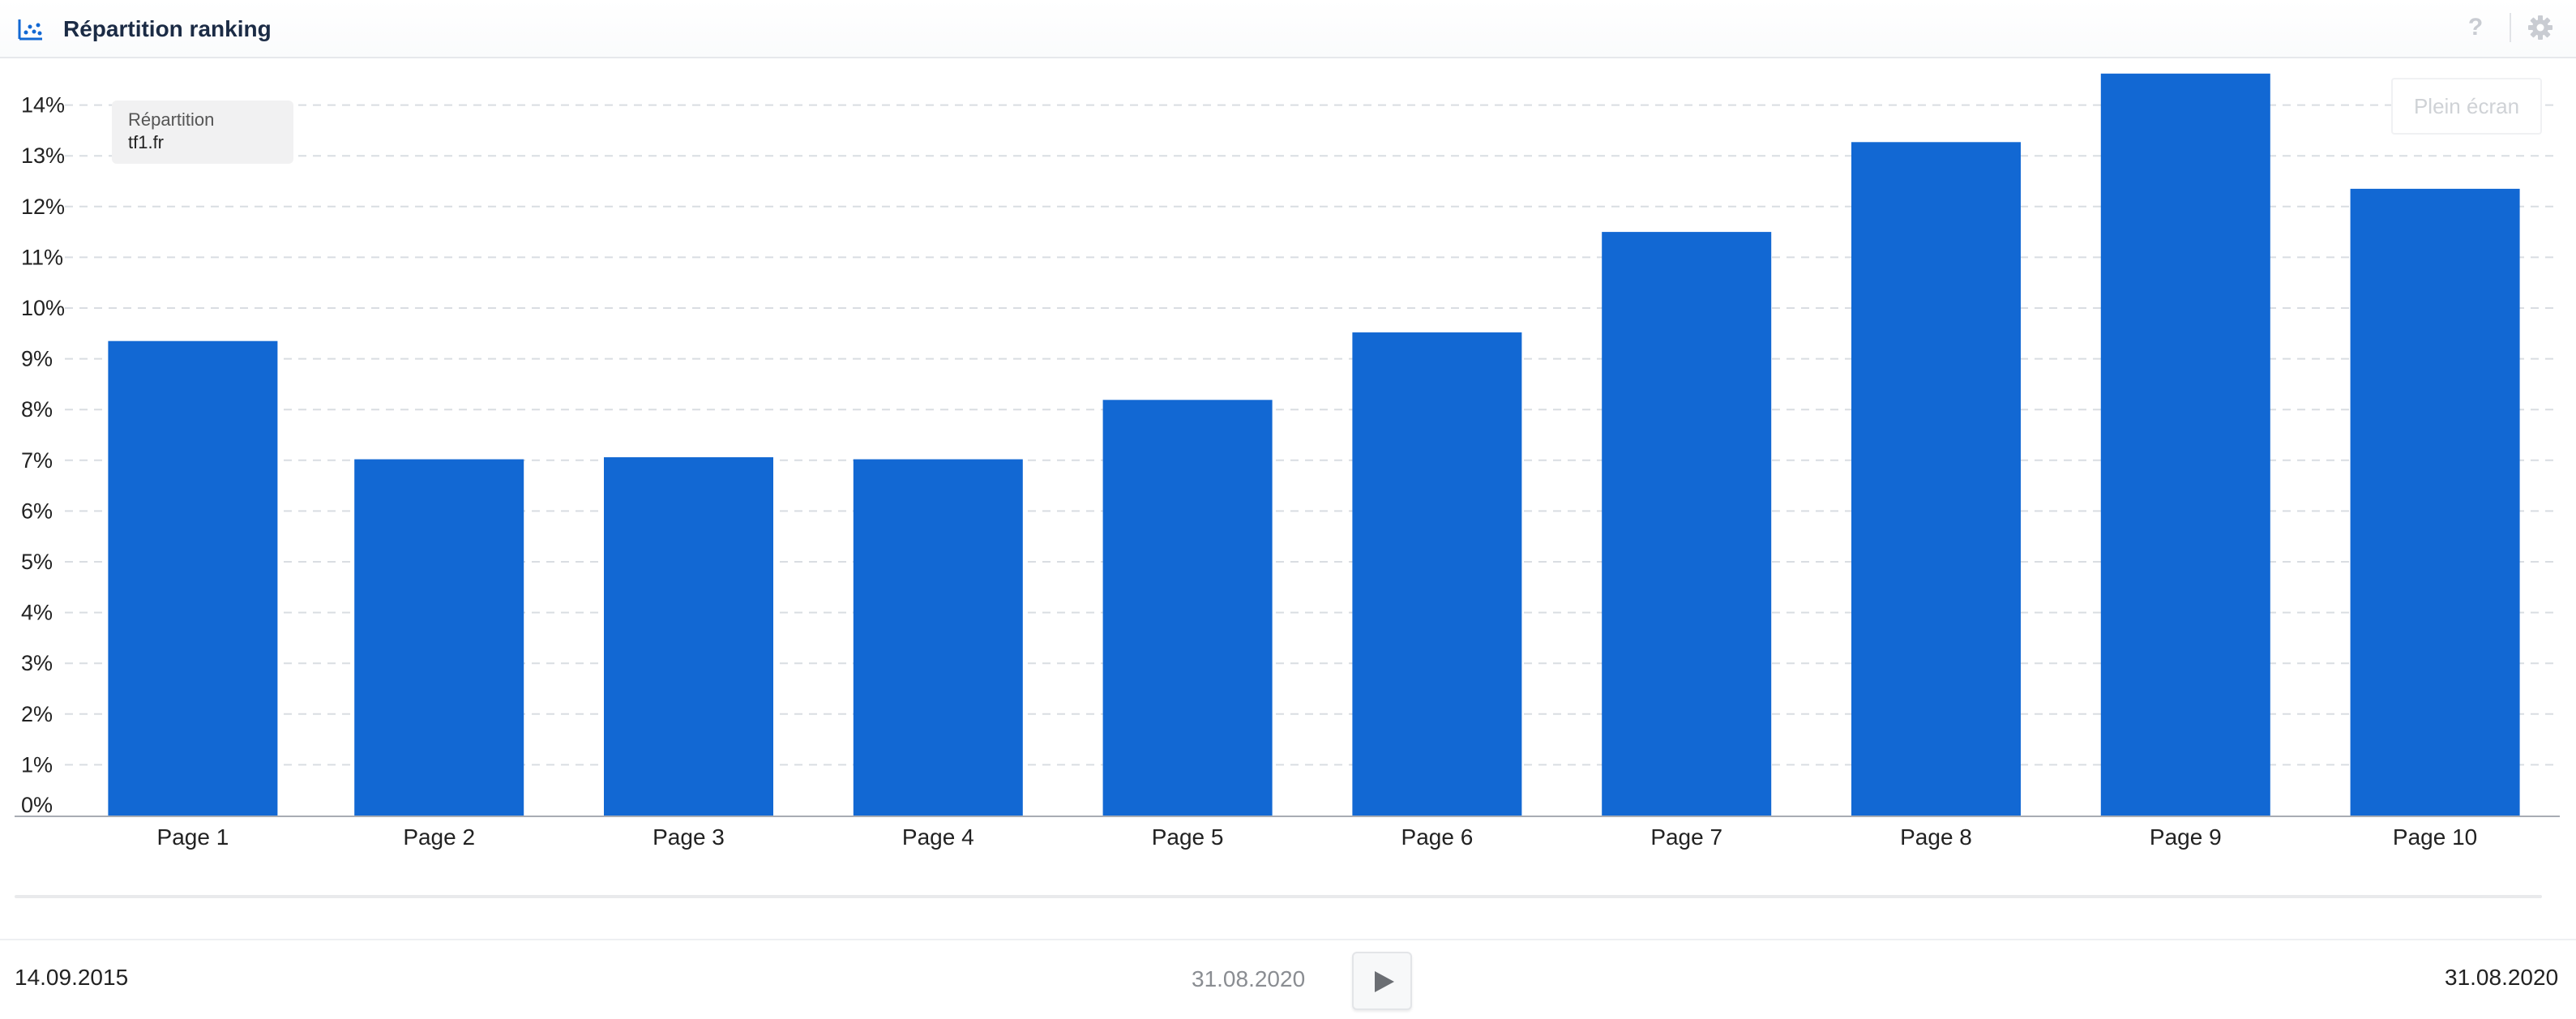  I want to click on y-tick-label: 9%, so click(37, 359).